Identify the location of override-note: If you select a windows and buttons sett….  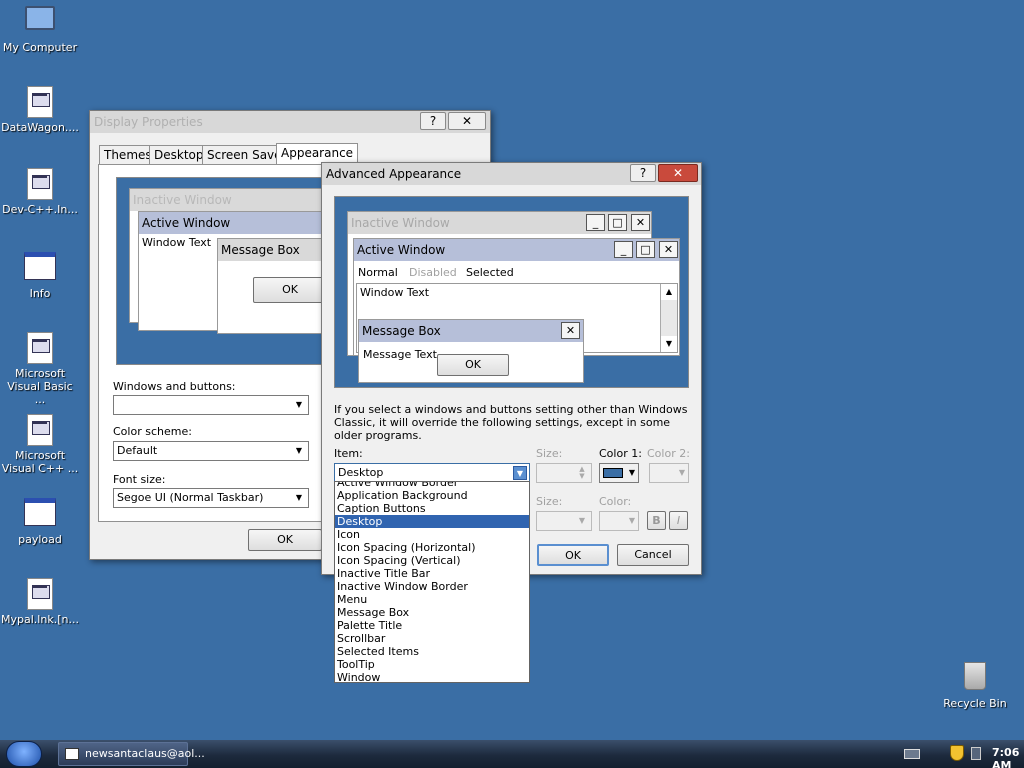
(511, 422).